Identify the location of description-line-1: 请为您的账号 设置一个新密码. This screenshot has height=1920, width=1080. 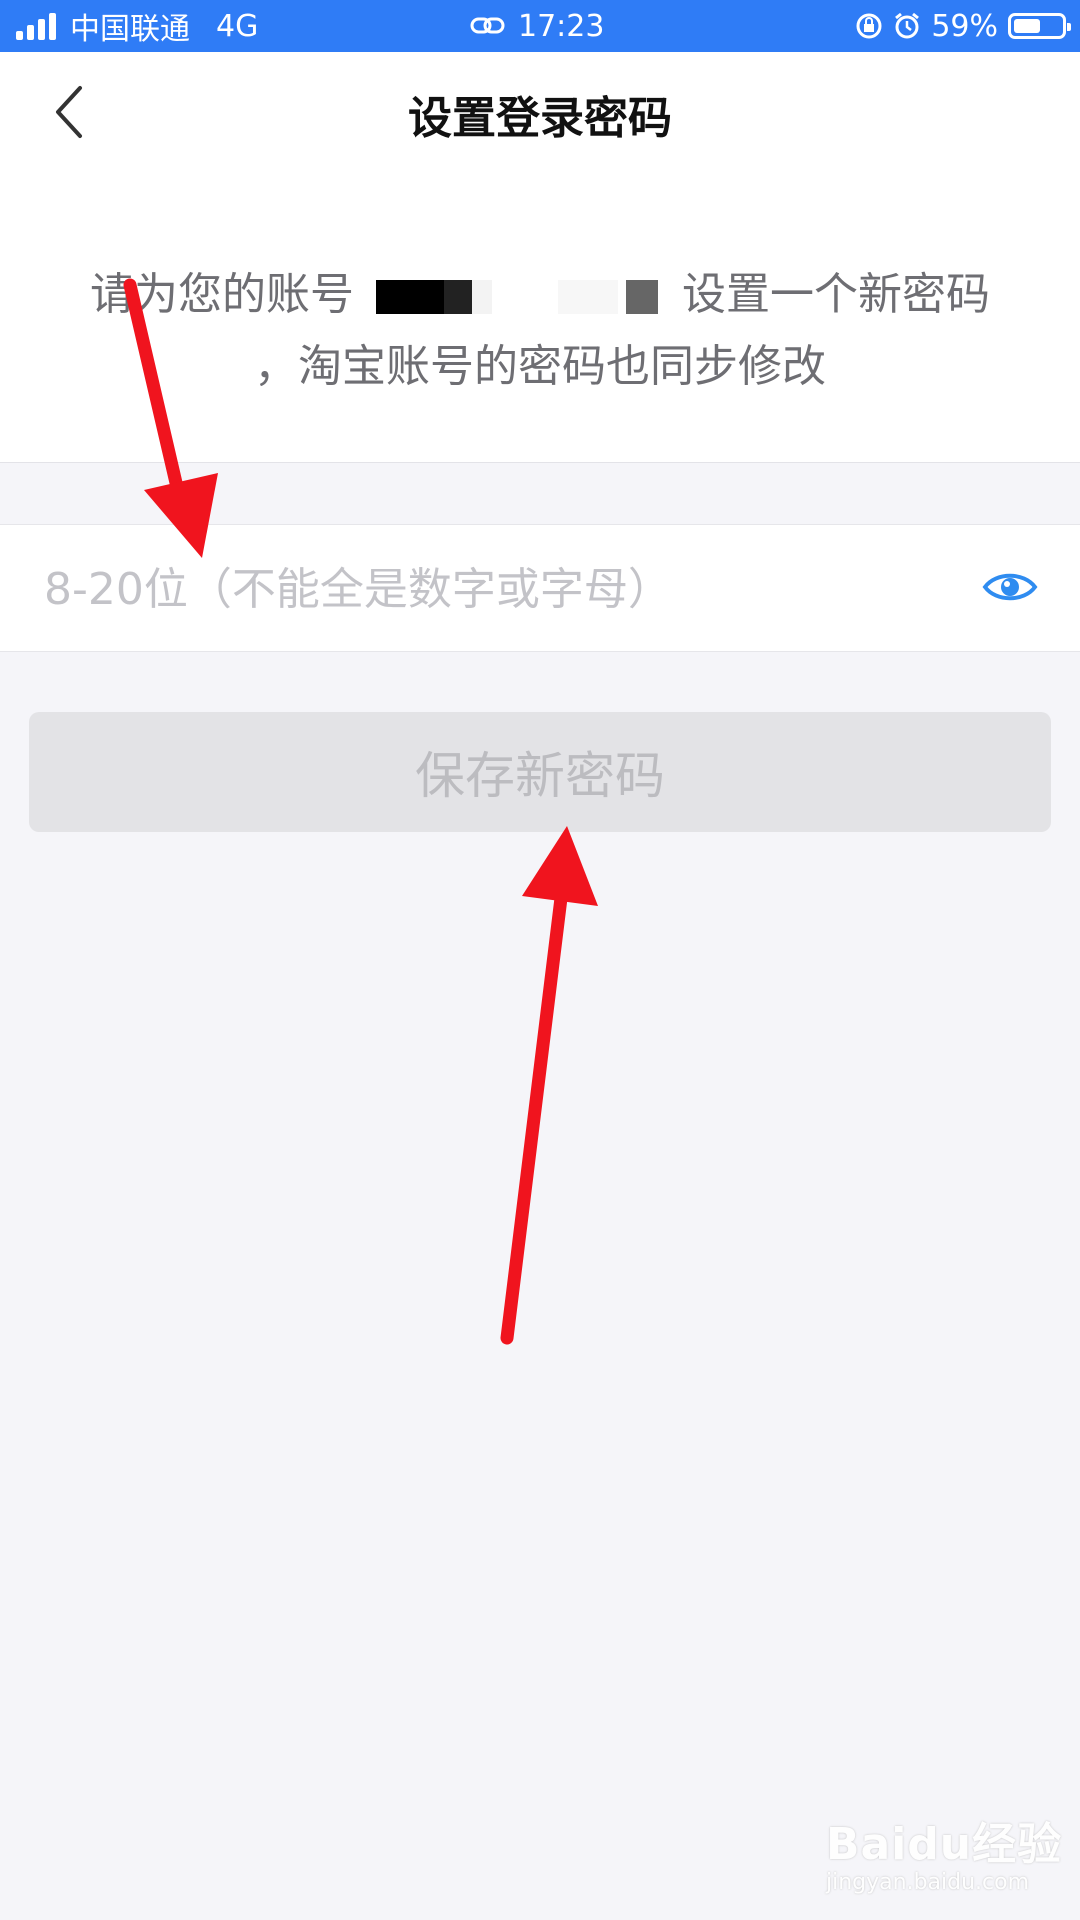
(540, 290).